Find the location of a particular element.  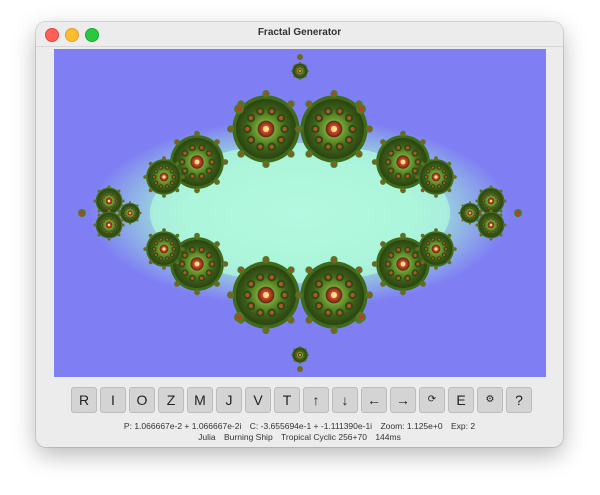

window-title: Fractal Generator is located at coordinates (299, 32).